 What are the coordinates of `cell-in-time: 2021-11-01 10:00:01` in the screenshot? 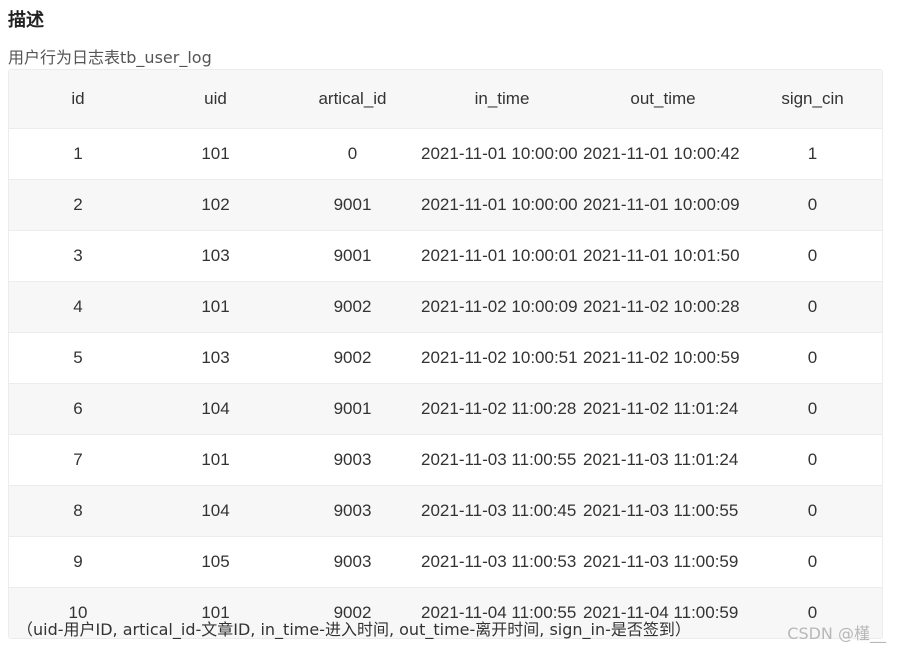 It's located at (502, 256).